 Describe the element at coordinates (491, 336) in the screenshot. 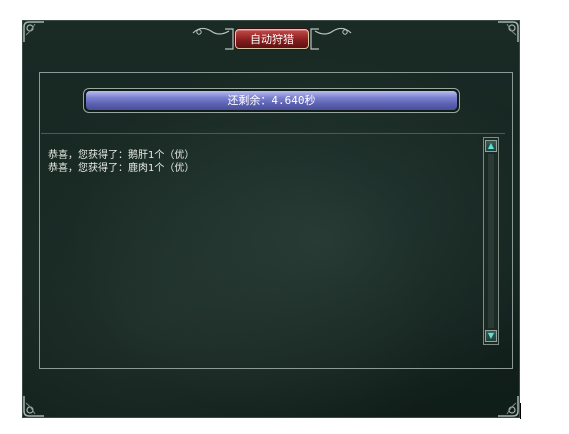

I see `arrow-down-icon: ▼` at that location.